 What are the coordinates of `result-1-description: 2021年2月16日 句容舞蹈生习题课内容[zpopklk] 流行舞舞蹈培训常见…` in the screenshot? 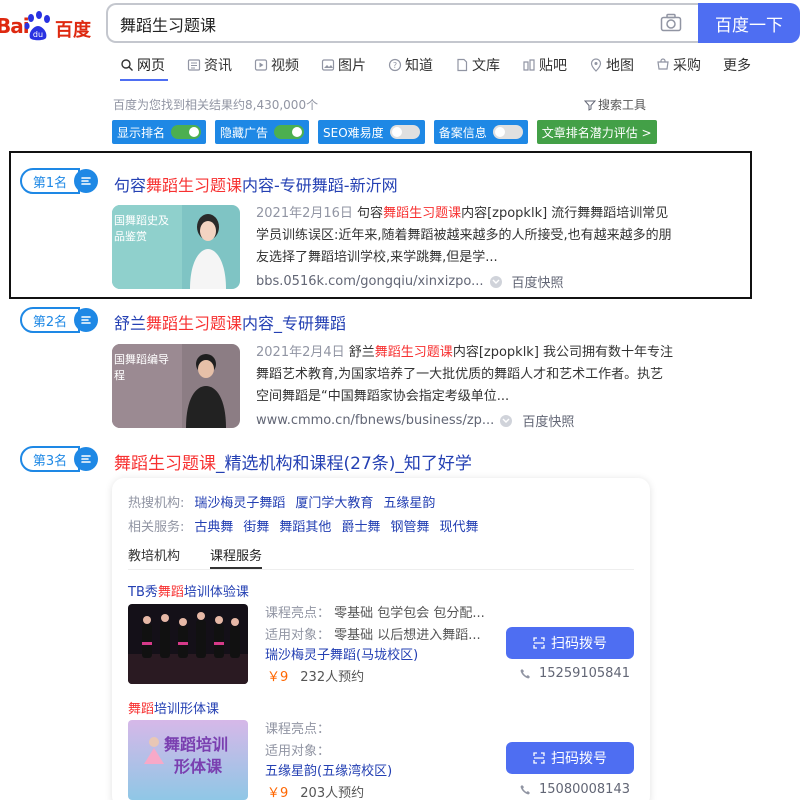 It's located at (465, 236).